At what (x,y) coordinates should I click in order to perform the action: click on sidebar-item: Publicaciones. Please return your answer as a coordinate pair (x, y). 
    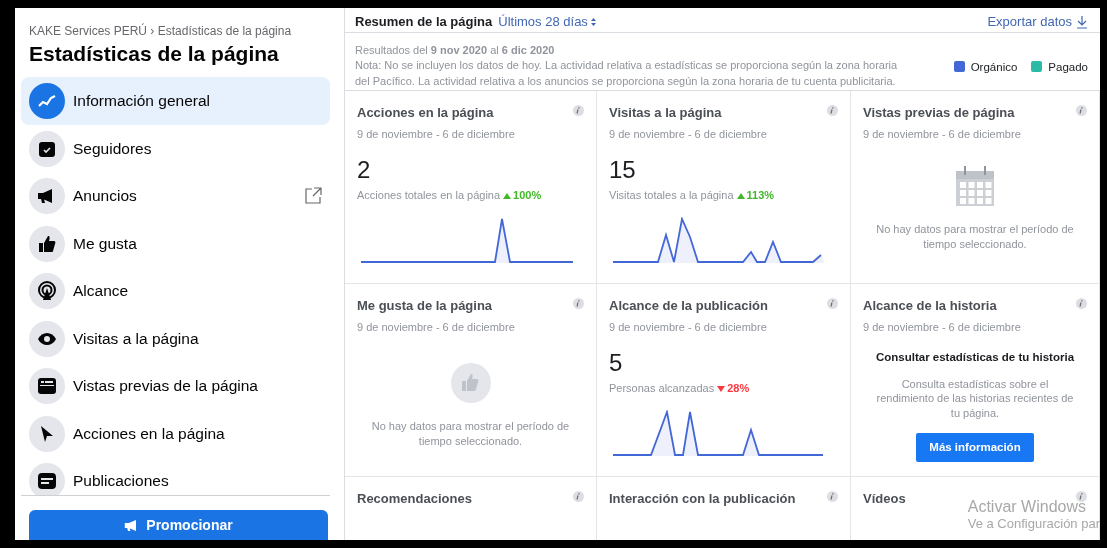
    Looking at the image, I should click on (175, 476).